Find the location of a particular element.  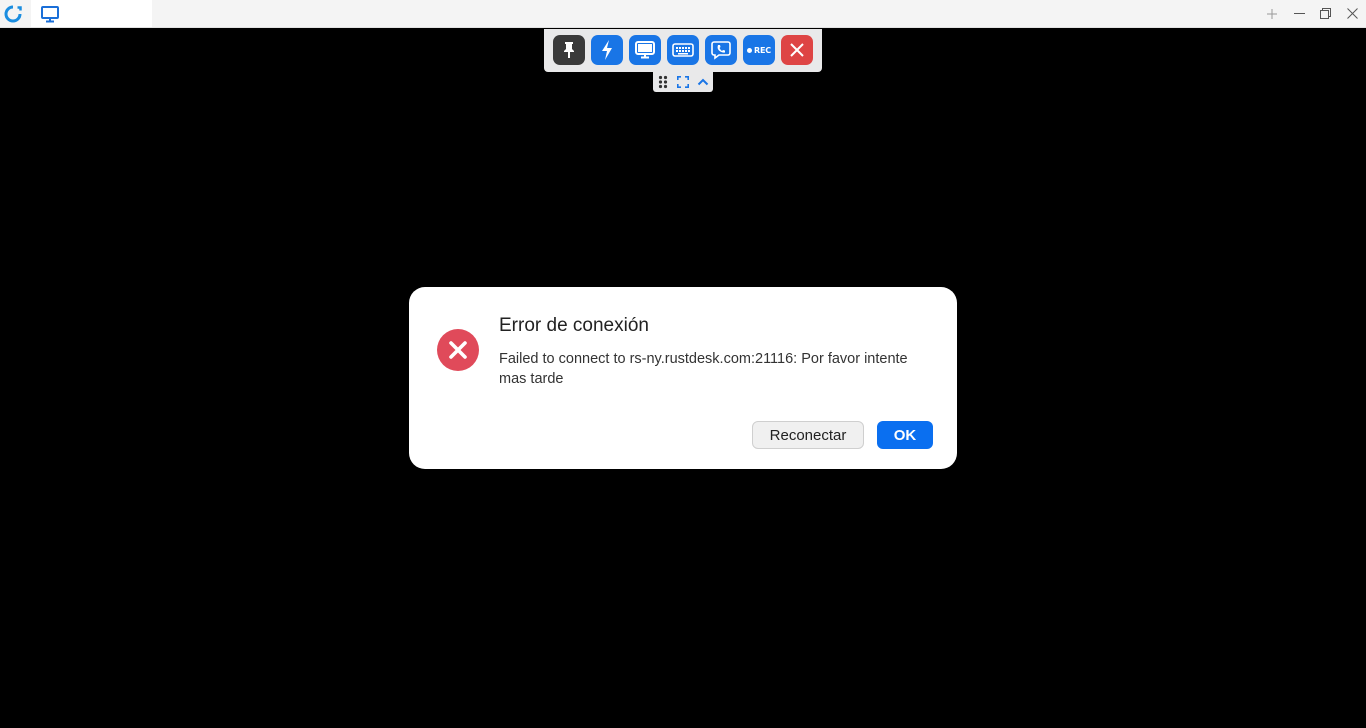

reconnect-button: Reconectar is located at coordinates (808, 435).